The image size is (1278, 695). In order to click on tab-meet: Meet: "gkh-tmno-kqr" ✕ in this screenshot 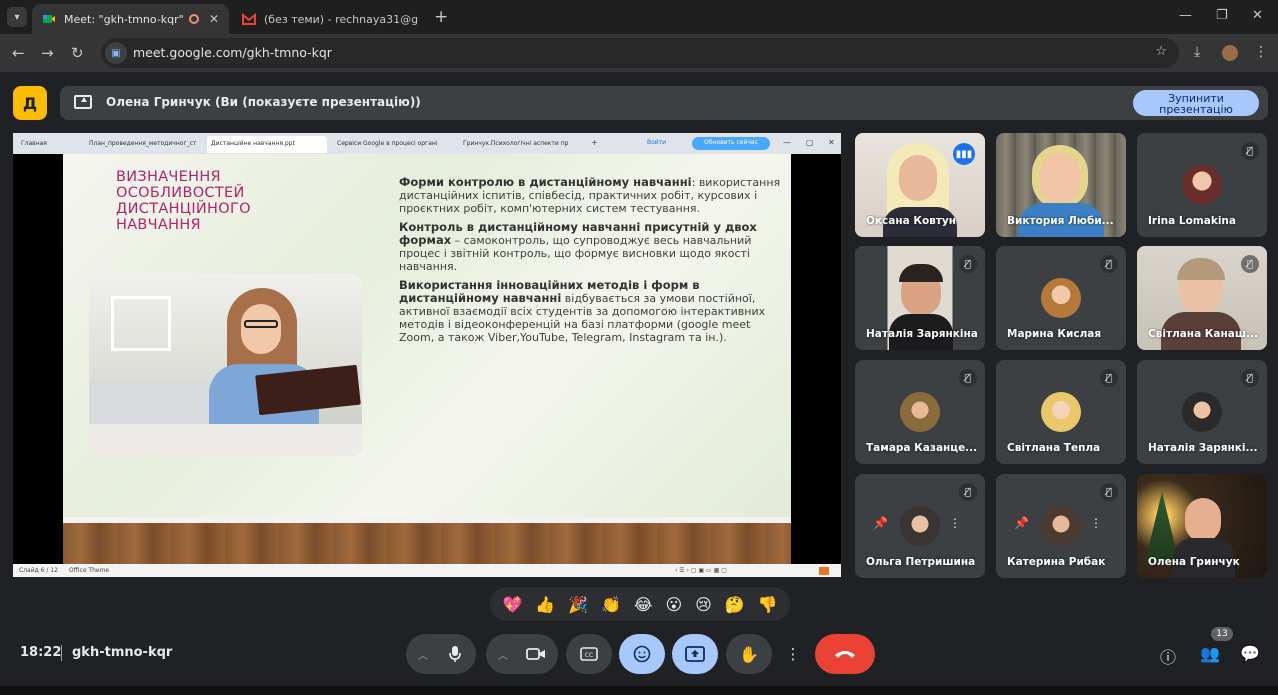, I will do `click(130, 19)`.